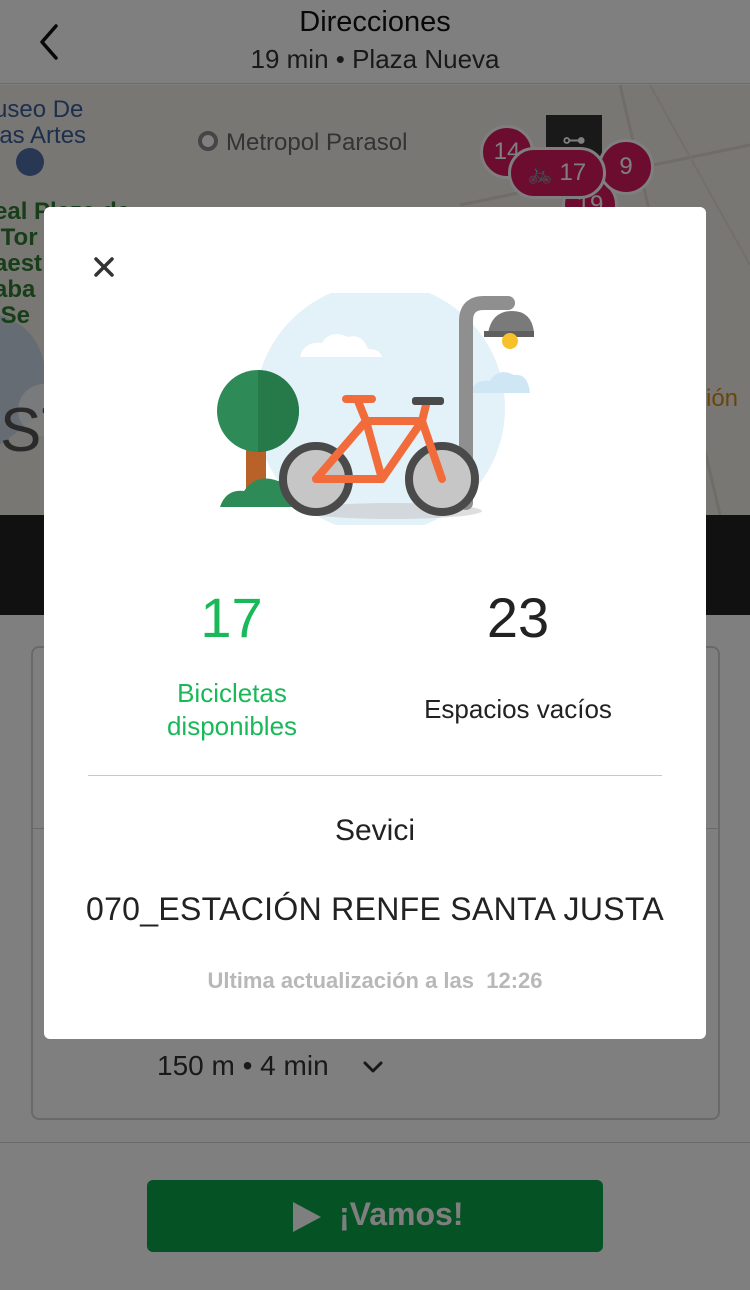  Describe the element at coordinates (375, 909) in the screenshot. I see `station-name: 070_ESTACIÓN RENFE SANTA JUSTA` at that location.